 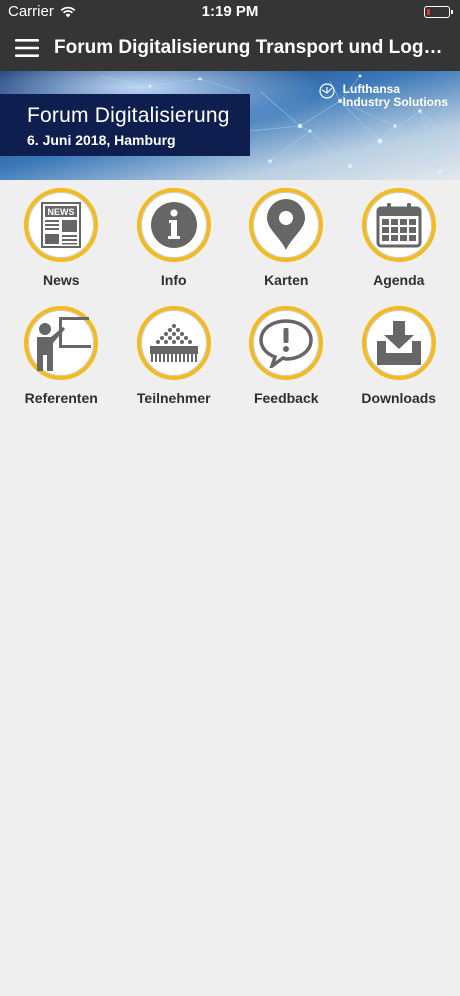 I want to click on map-pin-icon, so click(x=286, y=224).